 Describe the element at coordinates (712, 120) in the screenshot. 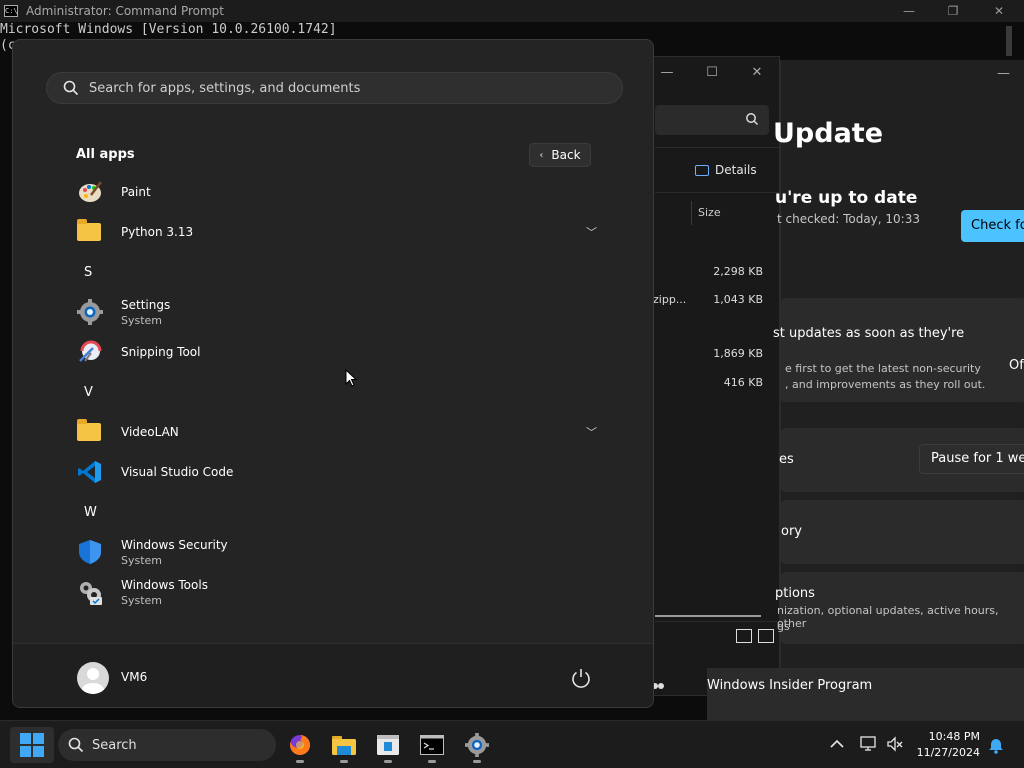

I see `explorer-search-box` at that location.